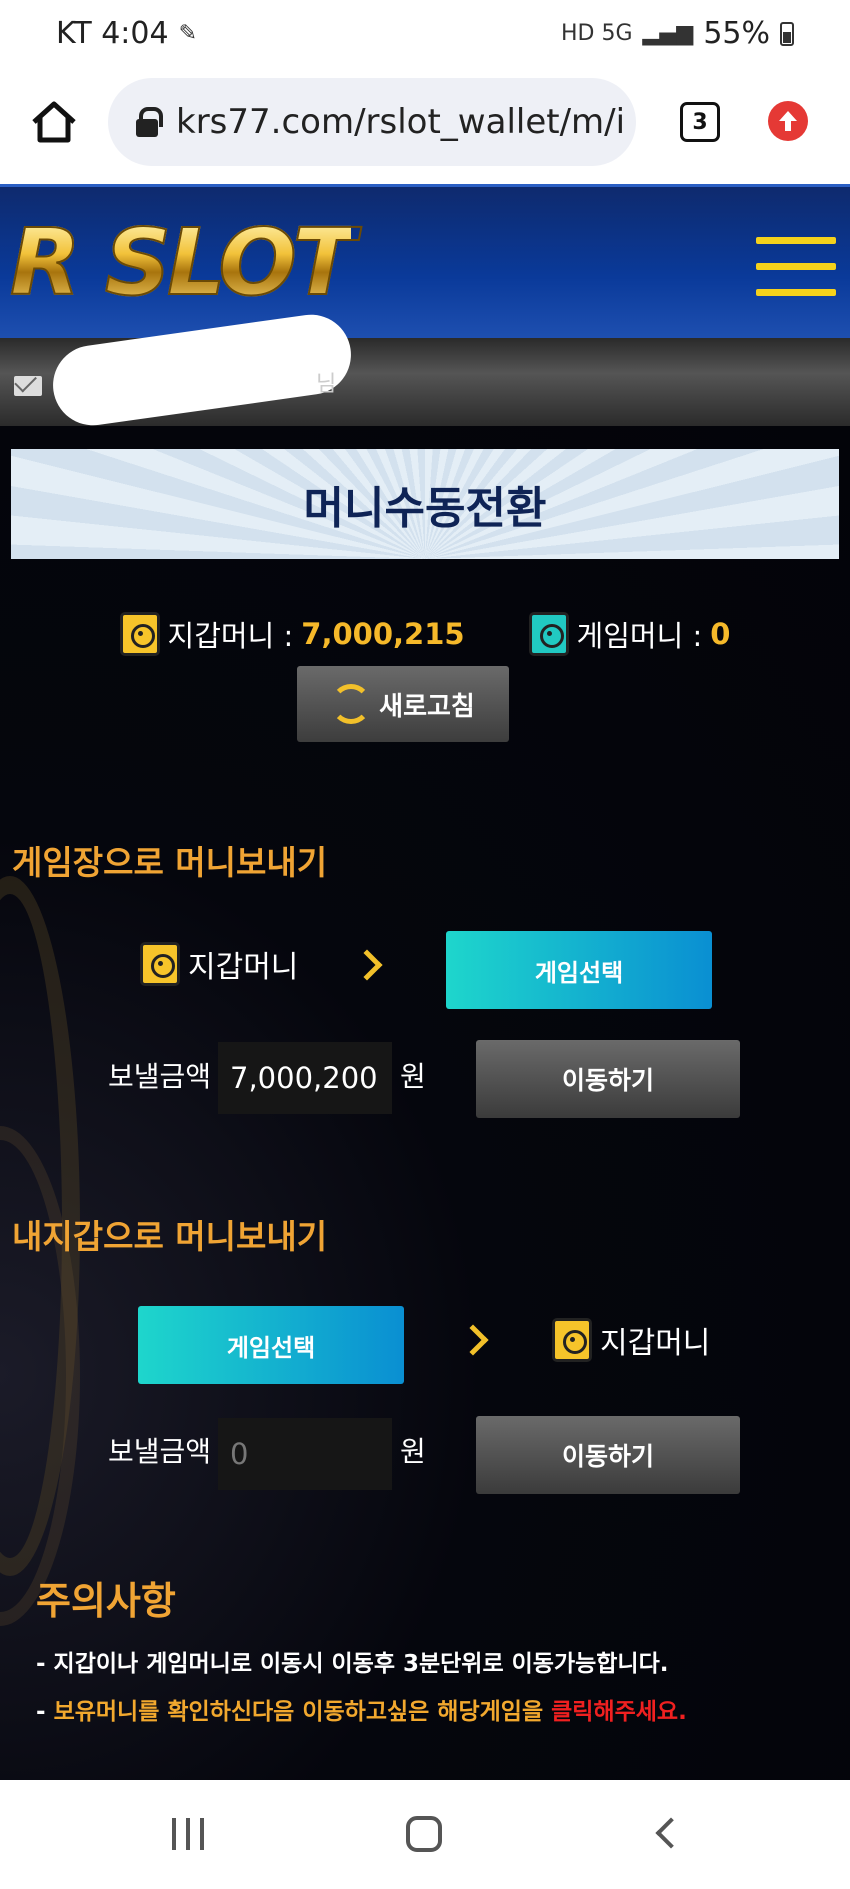  I want to click on notice-line-2-orange: 보유머니를 확인하신다음 이동하고싶은 해당게임을, so click(302, 1712).